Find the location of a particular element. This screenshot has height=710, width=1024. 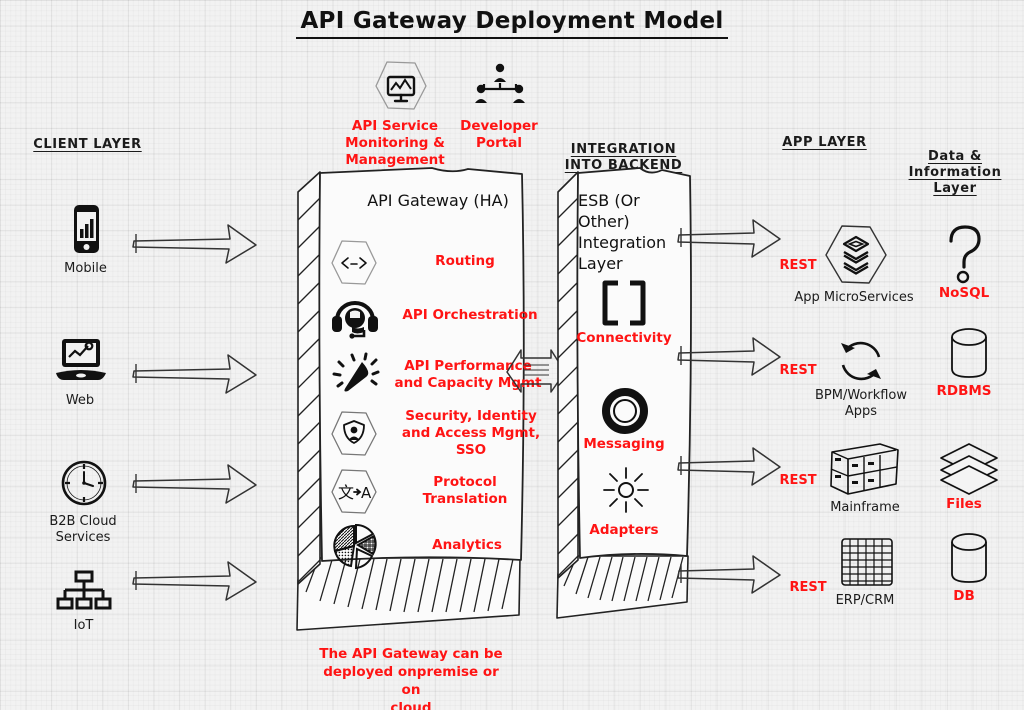

developer-portal-label: Developer Portal is located at coordinates (499, 134).